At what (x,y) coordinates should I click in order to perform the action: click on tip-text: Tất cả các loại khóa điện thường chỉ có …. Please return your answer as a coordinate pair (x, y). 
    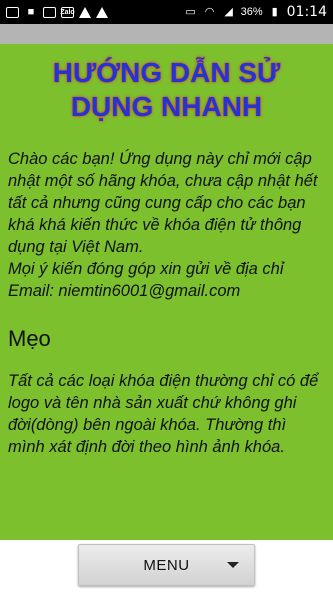
    Looking at the image, I should click on (163, 414).